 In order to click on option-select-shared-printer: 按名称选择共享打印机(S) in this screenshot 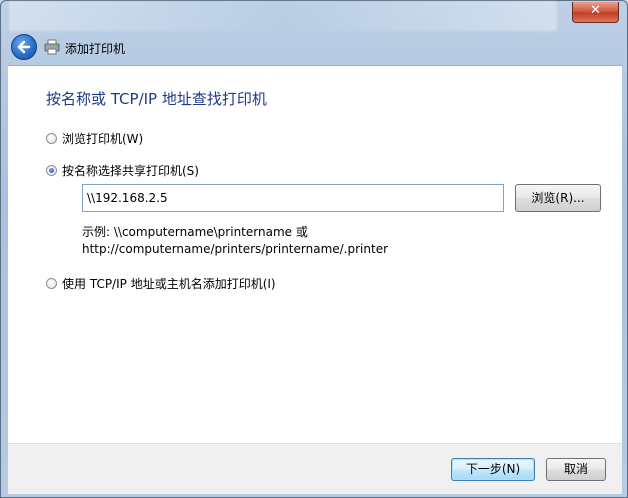, I will do `click(122, 170)`.